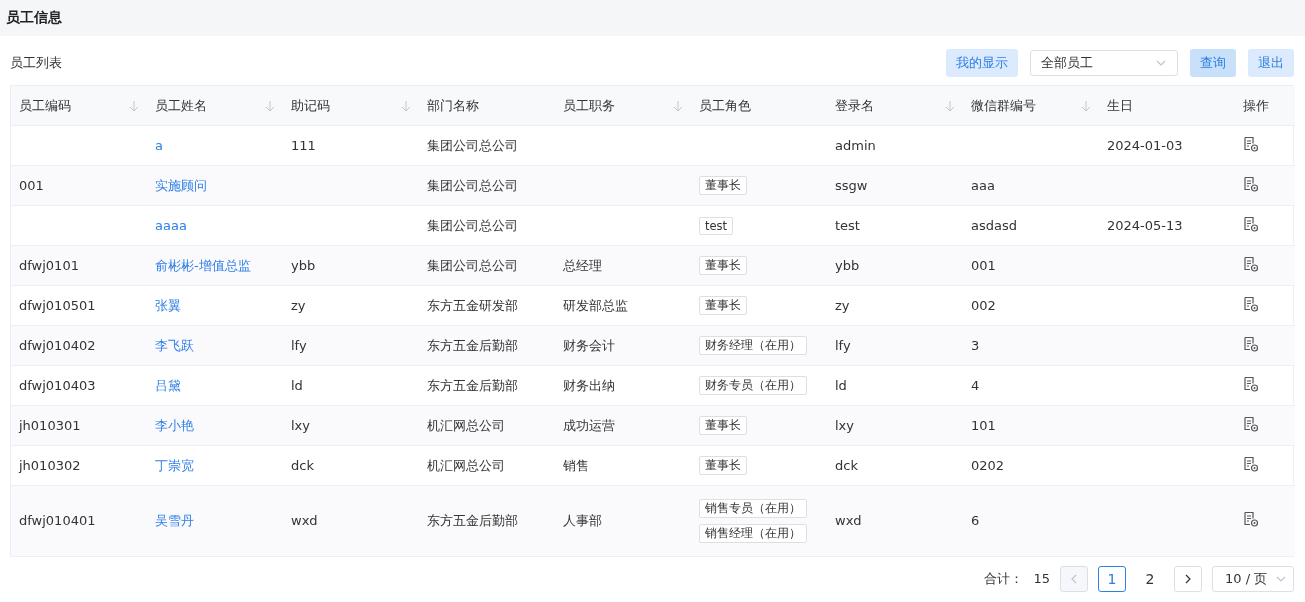 This screenshot has height=602, width=1305. Describe the element at coordinates (589, 425) in the screenshot. I see `table-cell: 成功运营` at that location.